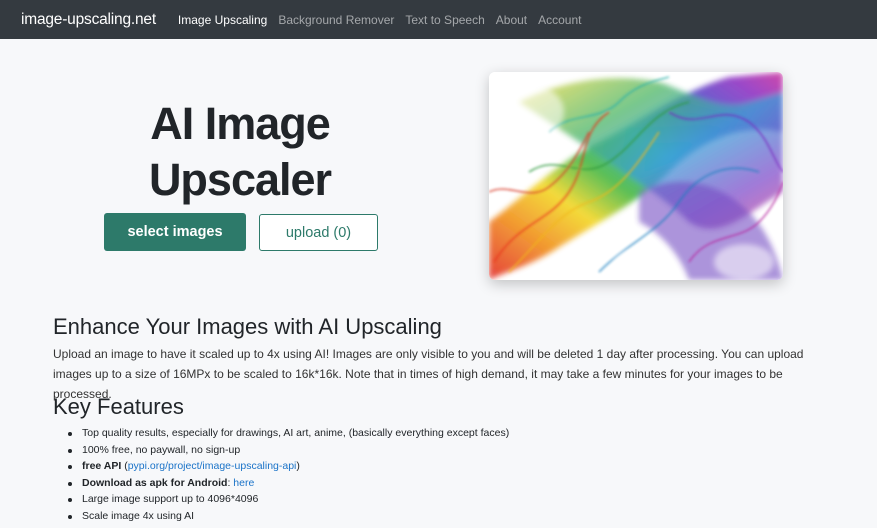  Describe the element at coordinates (88, 20) in the screenshot. I see `brand-link: image-upscaling.net` at that location.